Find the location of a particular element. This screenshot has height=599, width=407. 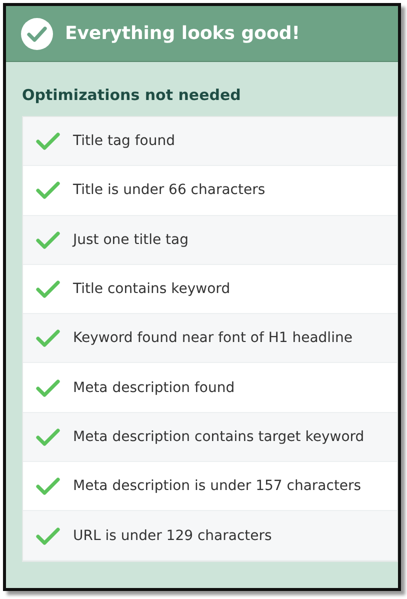

check-label: Title contains keyword is located at coordinates (151, 289).